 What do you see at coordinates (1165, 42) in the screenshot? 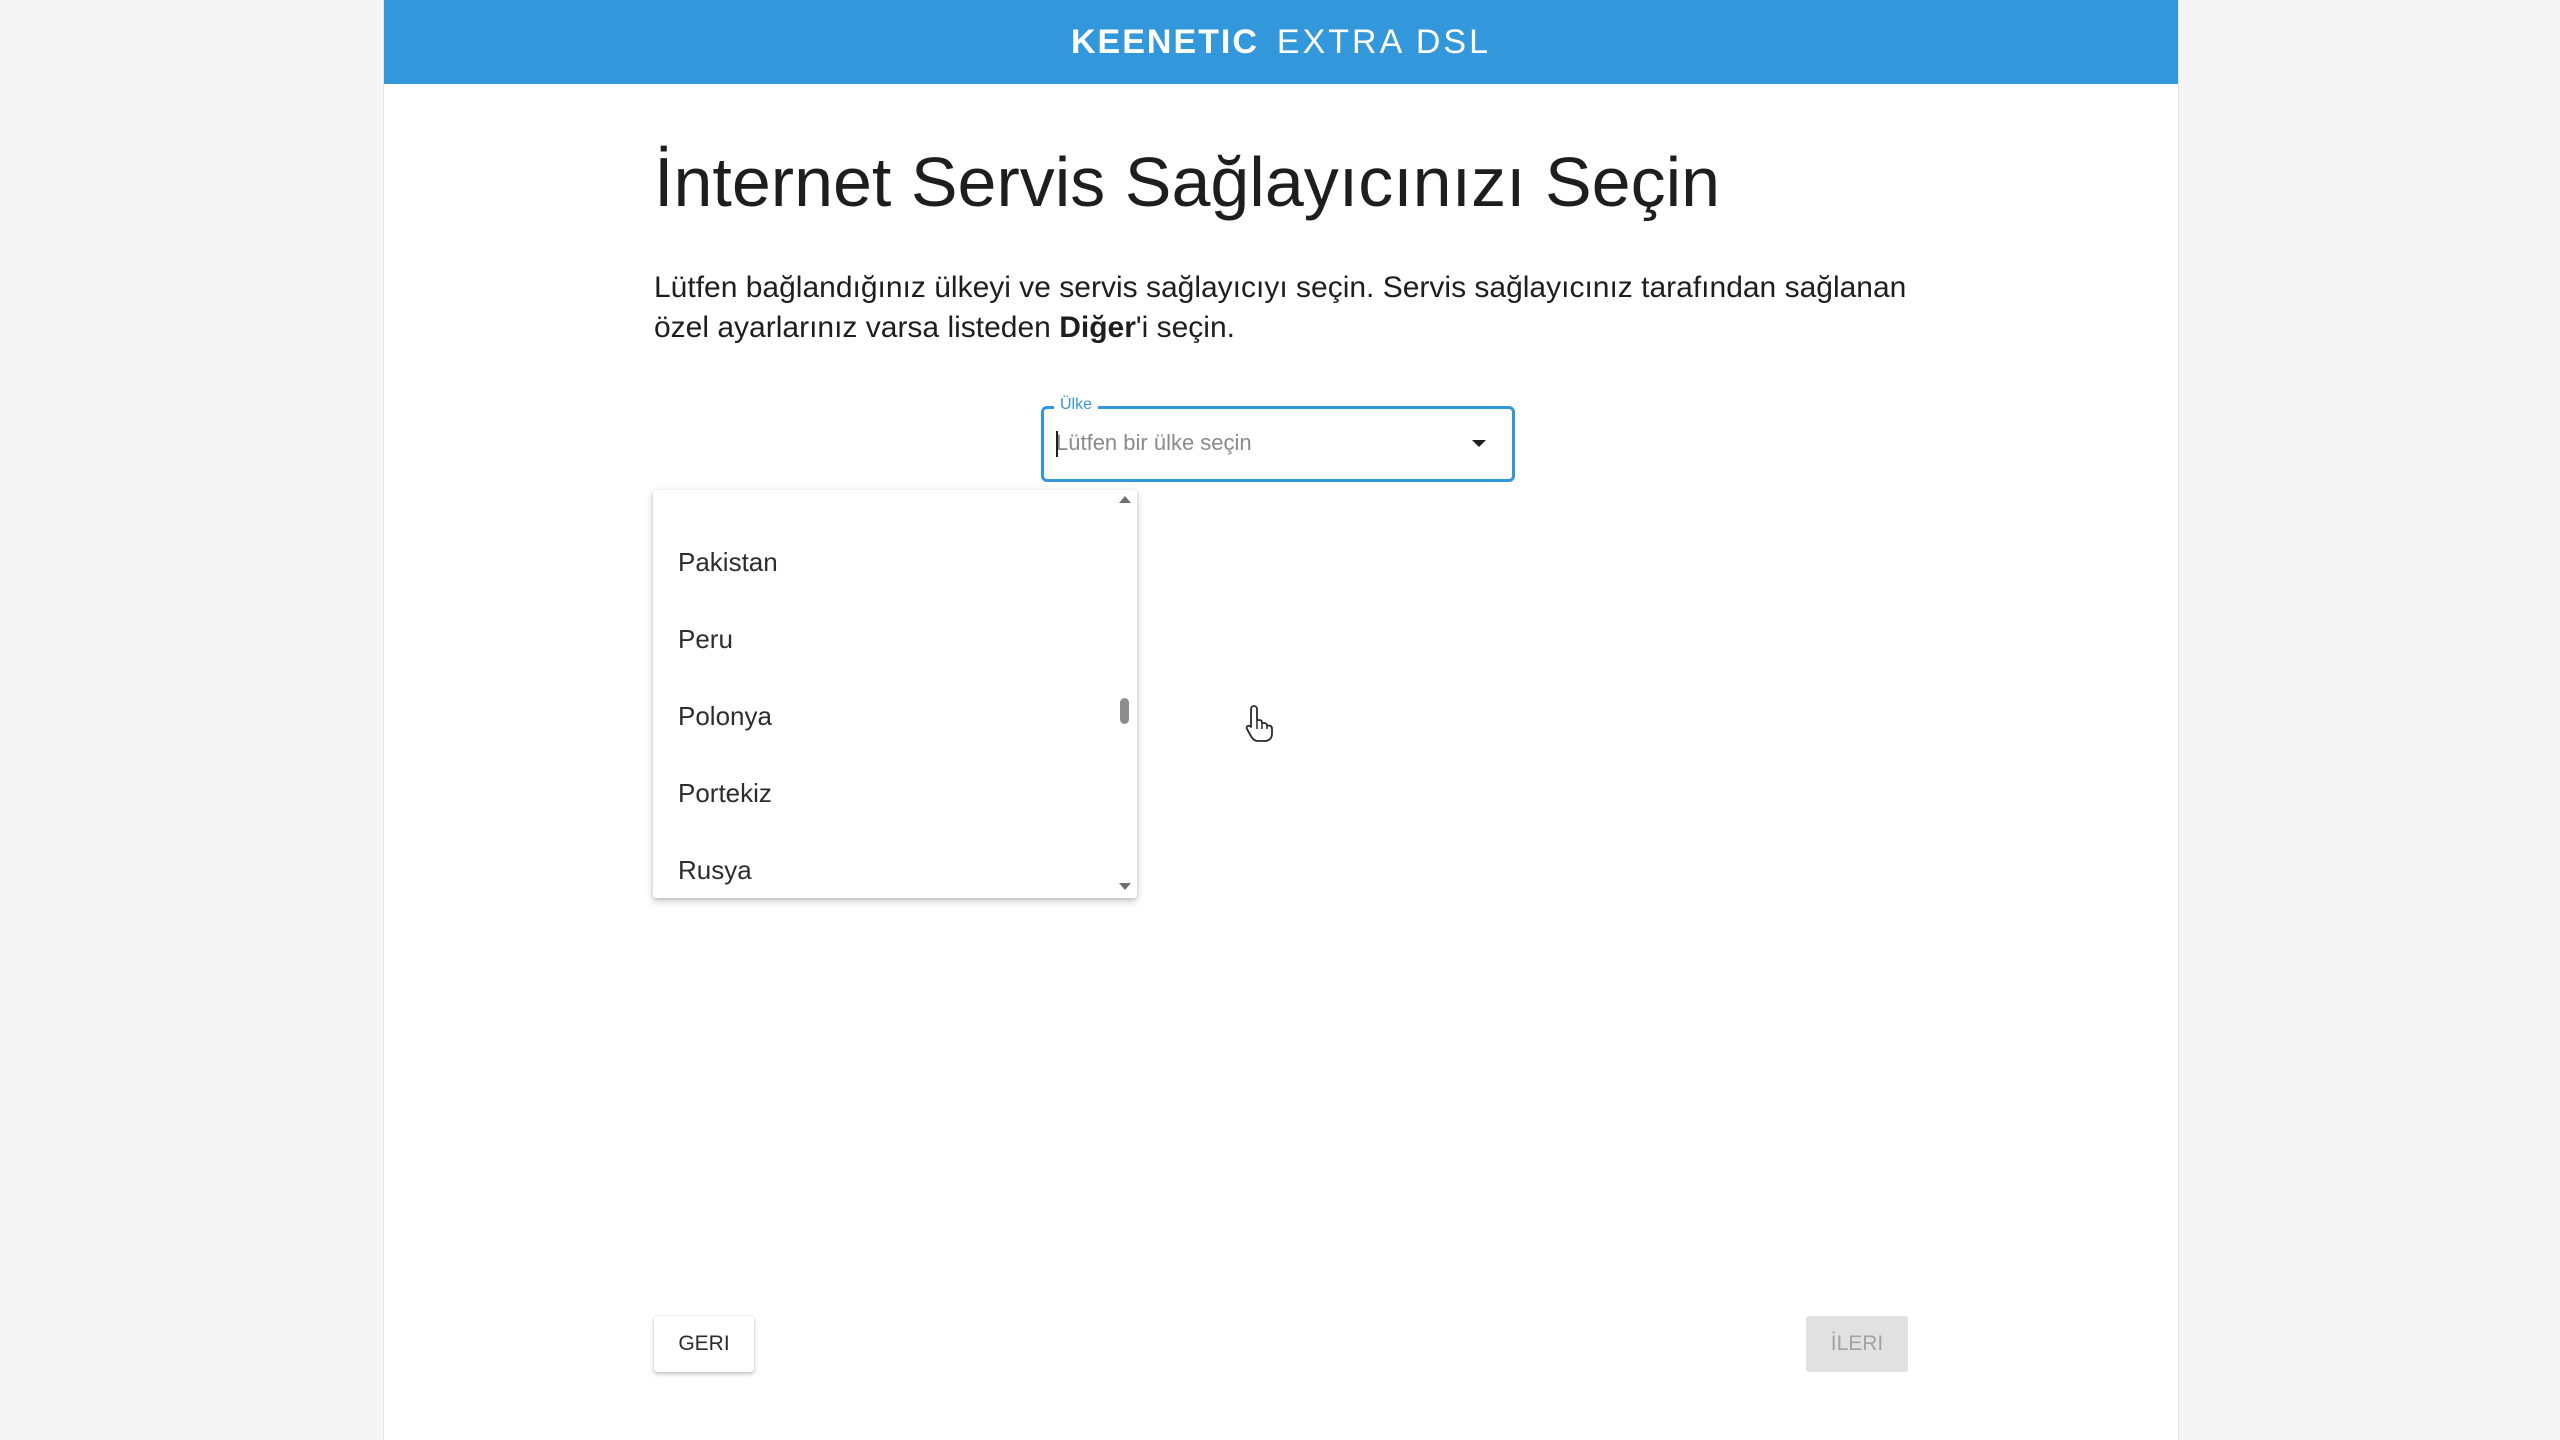
I see `brand-name: KEENETIC` at bounding box center [1165, 42].